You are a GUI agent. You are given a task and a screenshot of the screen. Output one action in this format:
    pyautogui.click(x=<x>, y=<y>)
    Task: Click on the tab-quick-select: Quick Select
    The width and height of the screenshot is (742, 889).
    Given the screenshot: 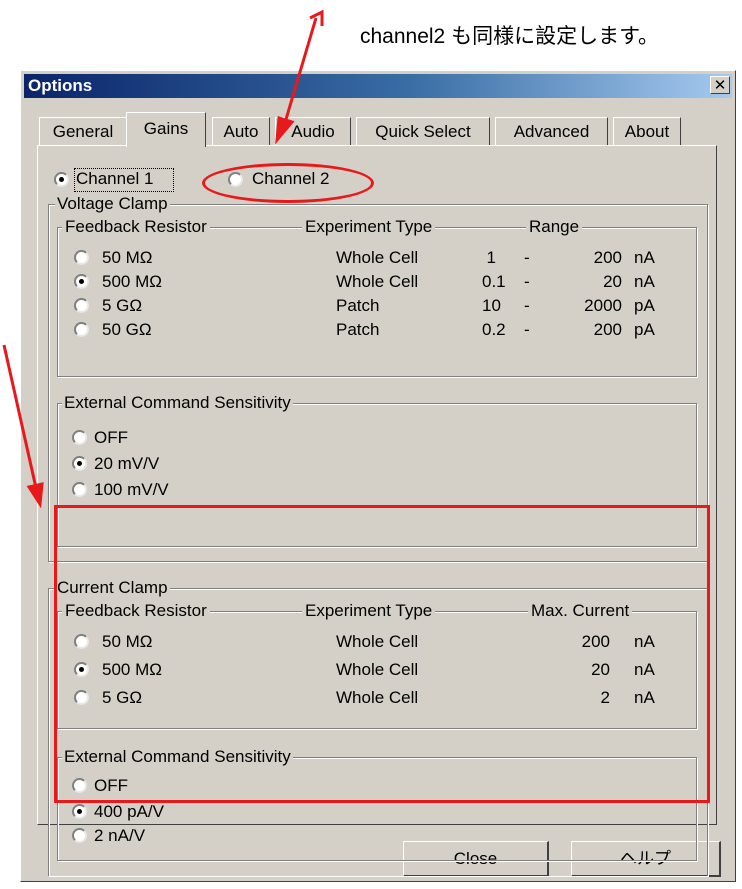 What is the action you would take?
    pyautogui.click(x=423, y=131)
    